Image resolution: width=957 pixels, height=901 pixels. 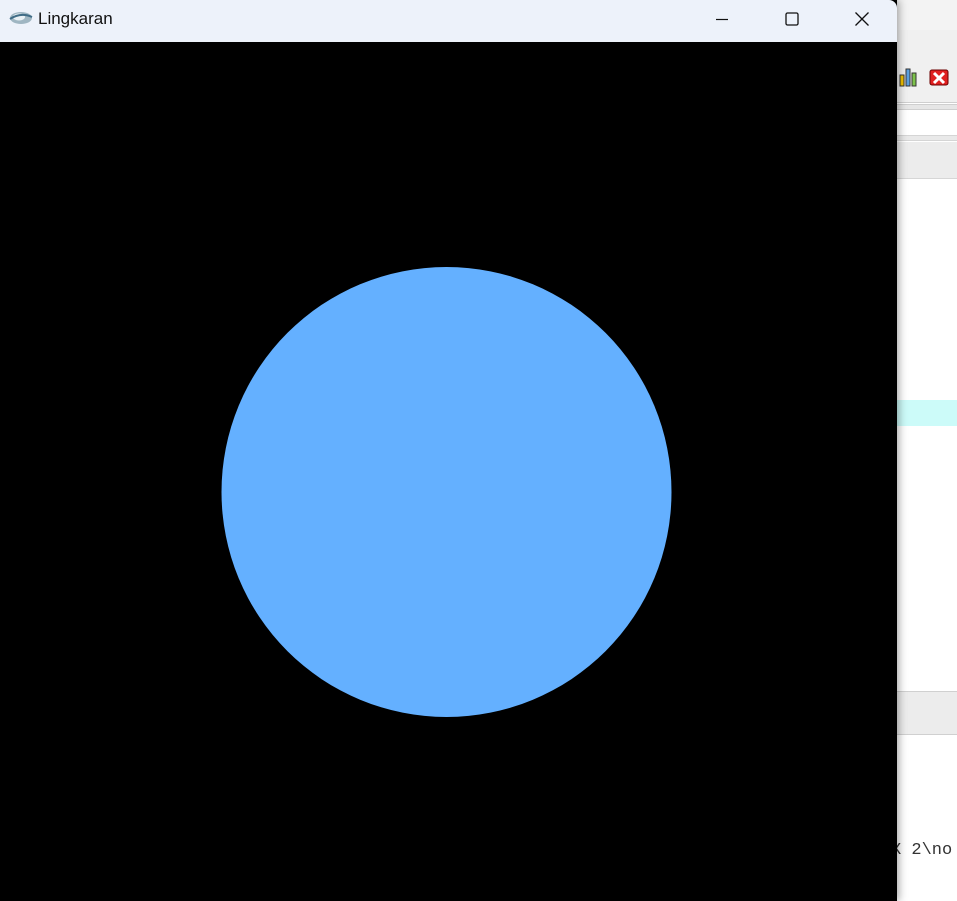 What do you see at coordinates (75, 18) in the screenshot?
I see `window-title: Lingkaran` at bounding box center [75, 18].